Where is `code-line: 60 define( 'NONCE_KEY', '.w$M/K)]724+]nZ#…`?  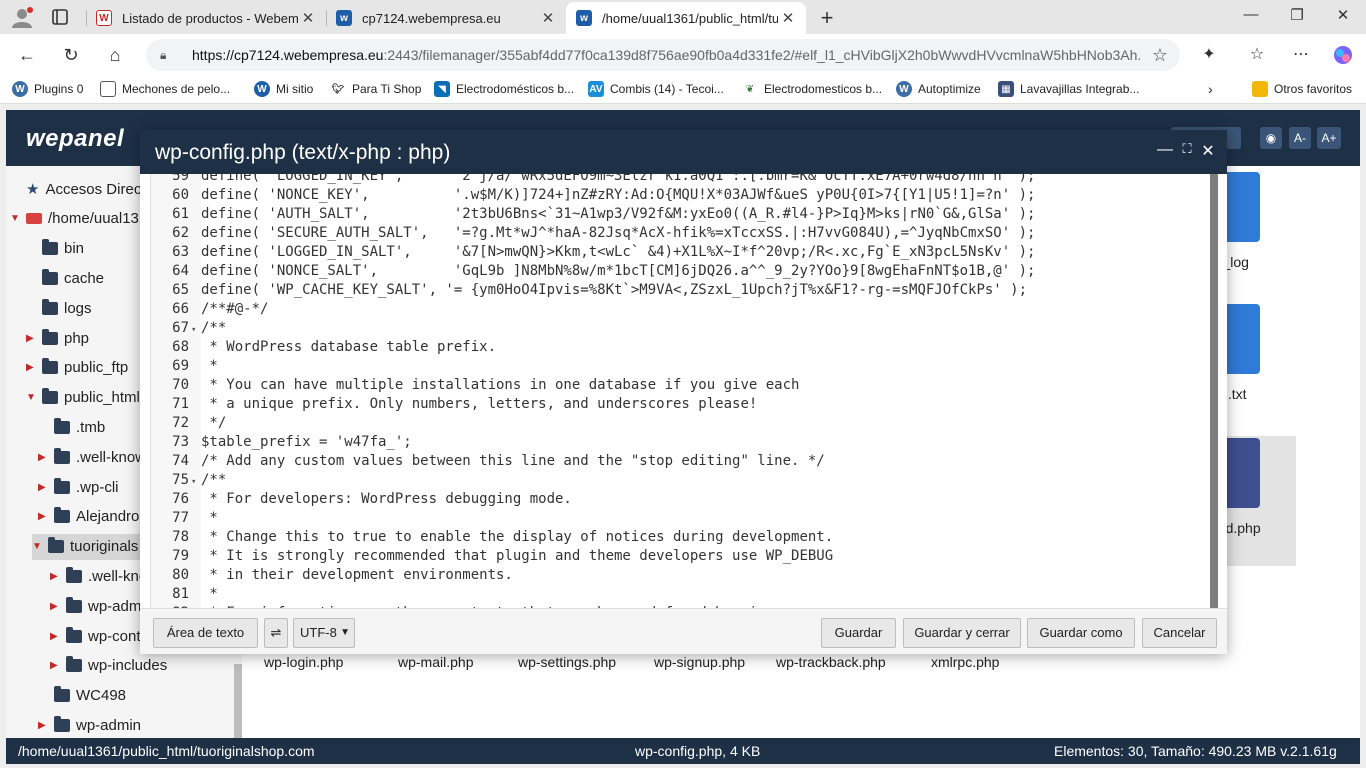 code-line: 60 define( 'NONCE_KEY', '.w$M/K)]724+]nZ#… is located at coordinates (593, 195).